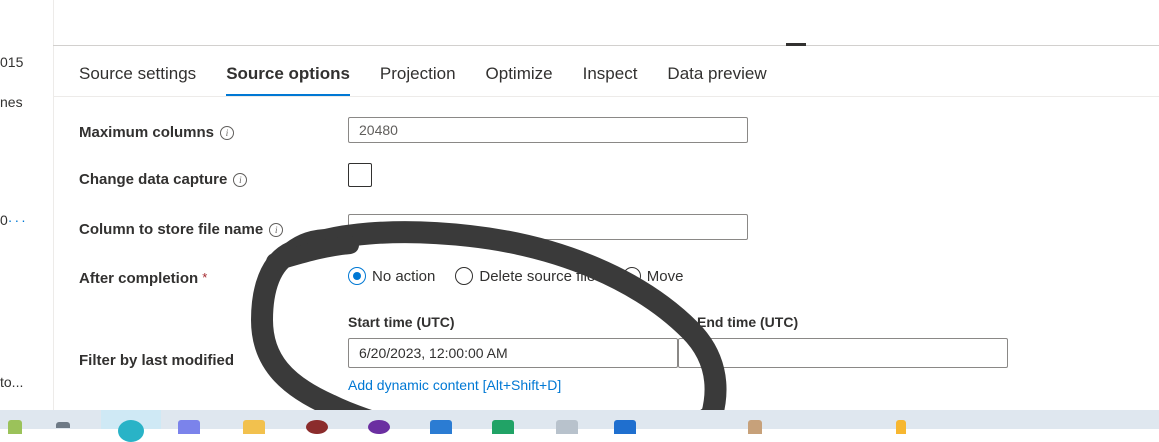 This screenshot has width=1159, height=442. Describe the element at coordinates (796, 44) in the screenshot. I see `minimize-icon` at that location.